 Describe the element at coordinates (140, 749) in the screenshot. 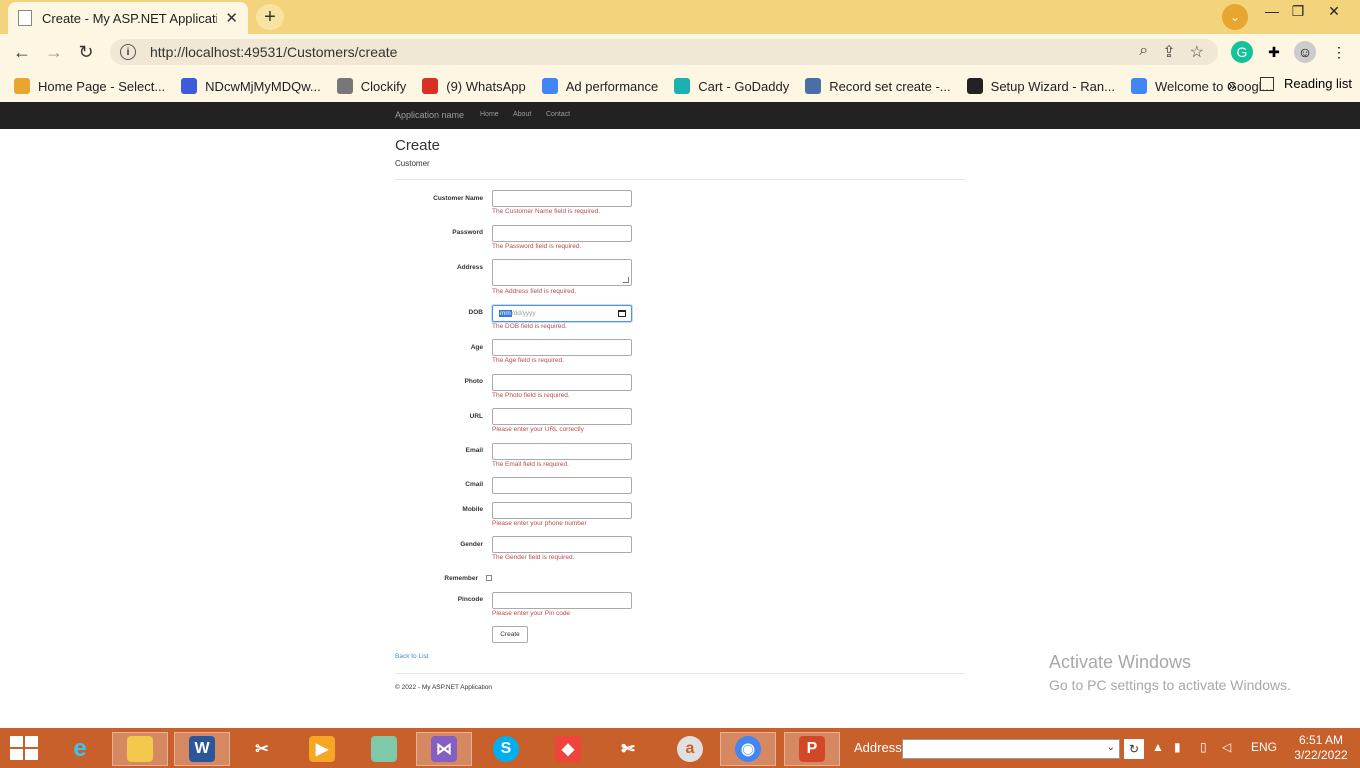

I see `taskbar-file-explorer` at that location.